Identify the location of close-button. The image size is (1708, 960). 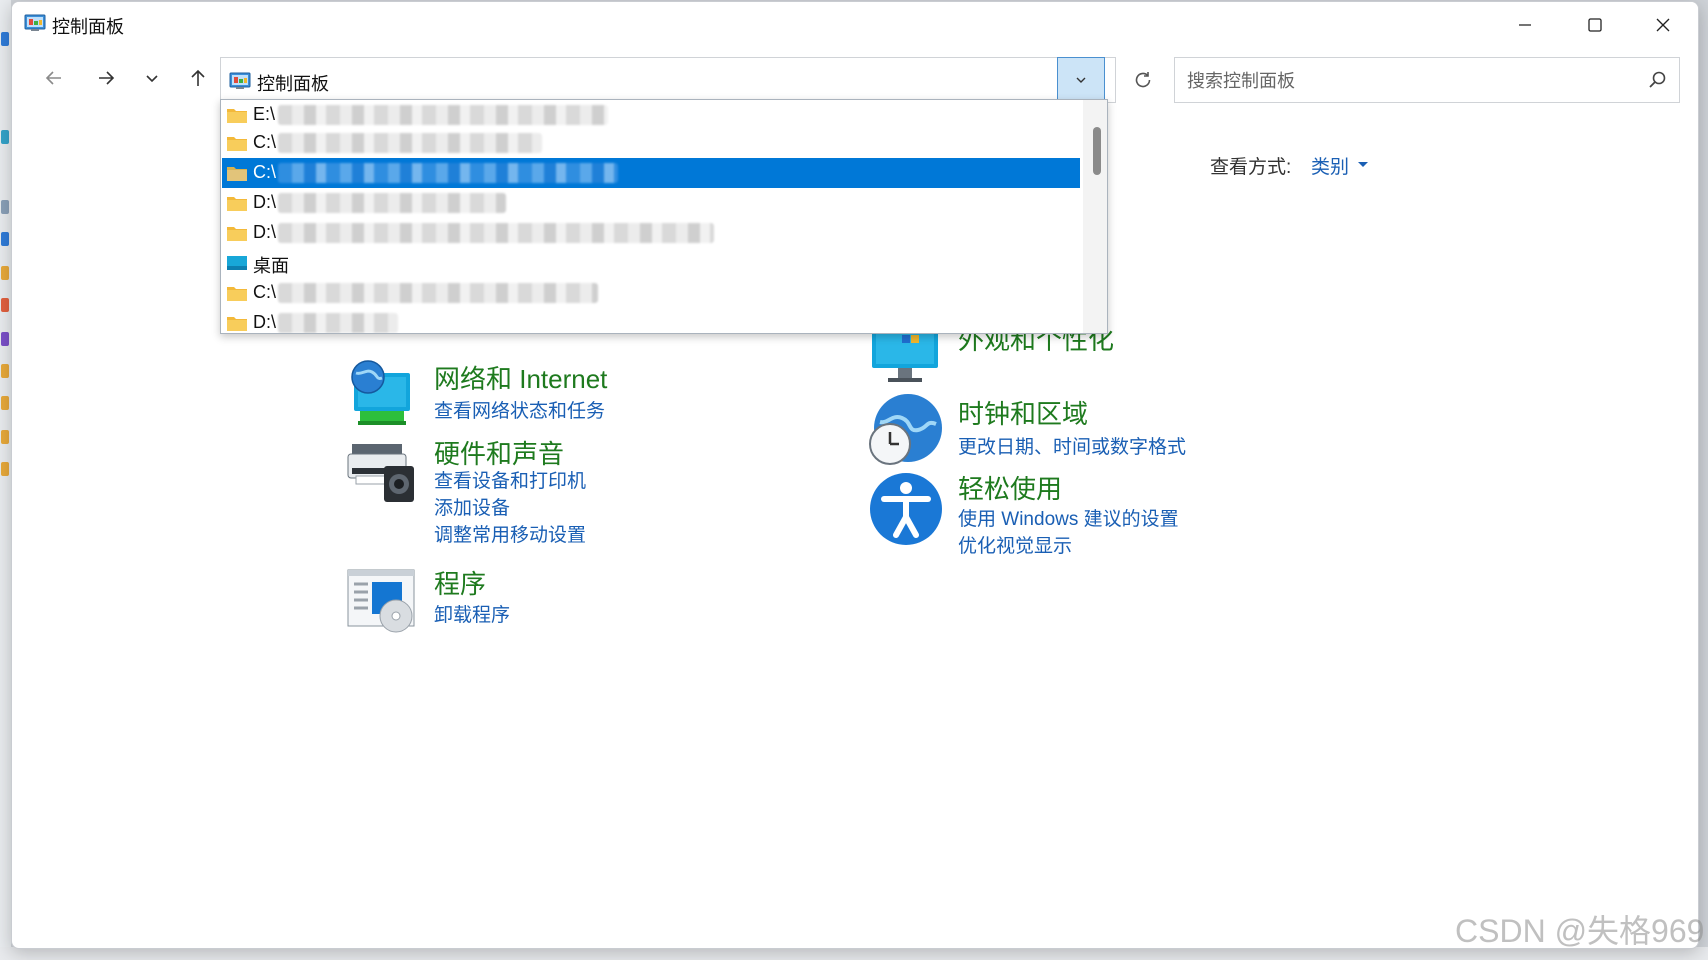
(1663, 25).